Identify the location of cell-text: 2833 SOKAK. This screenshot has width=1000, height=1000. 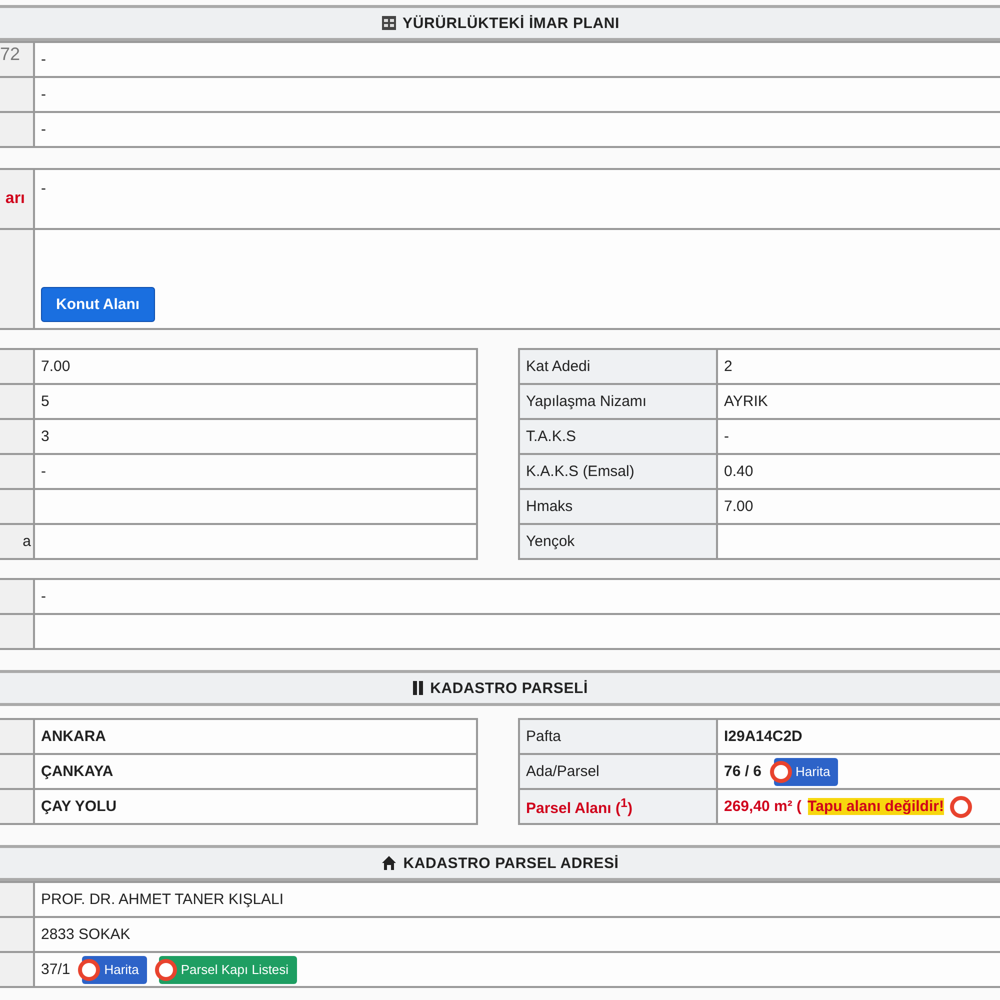
(85, 934).